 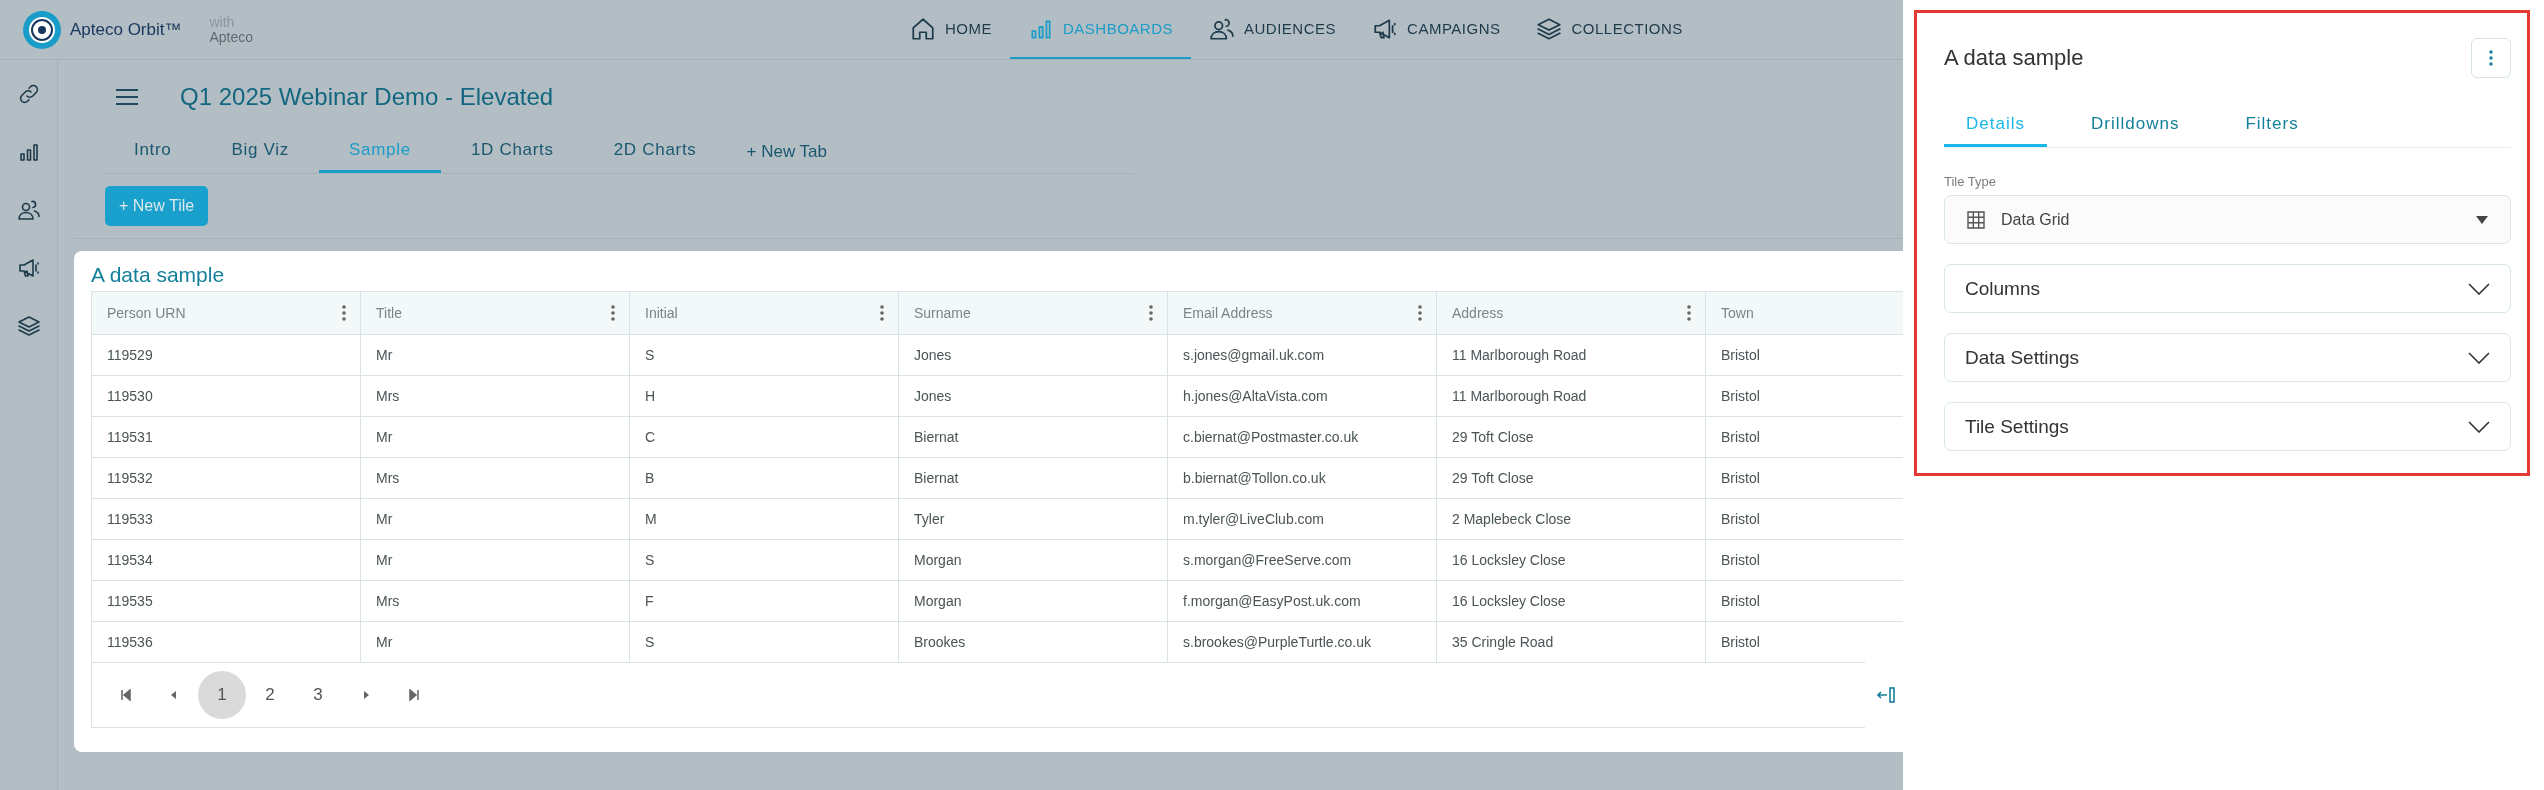 I want to click on field-label: Tile Type, so click(x=1971, y=181).